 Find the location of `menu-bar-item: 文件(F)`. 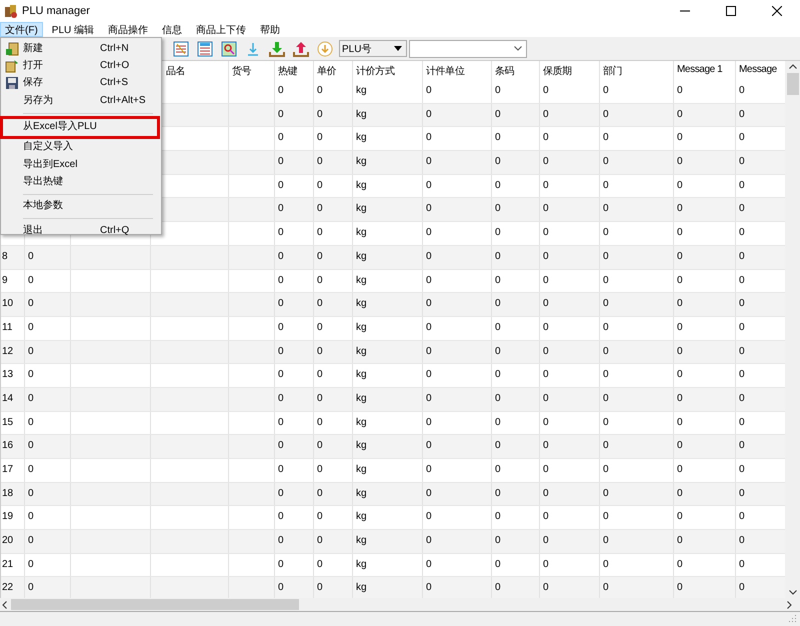

menu-bar-item: 文件(F) is located at coordinates (21, 29).